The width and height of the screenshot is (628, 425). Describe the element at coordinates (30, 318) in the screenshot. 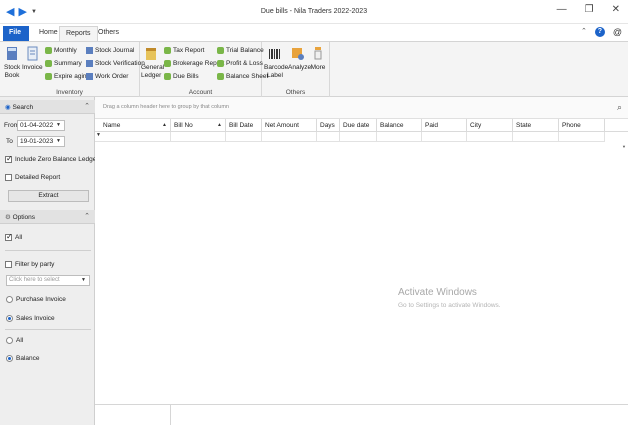

I see `sales-invoice-radio: Sales Invoice` at that location.